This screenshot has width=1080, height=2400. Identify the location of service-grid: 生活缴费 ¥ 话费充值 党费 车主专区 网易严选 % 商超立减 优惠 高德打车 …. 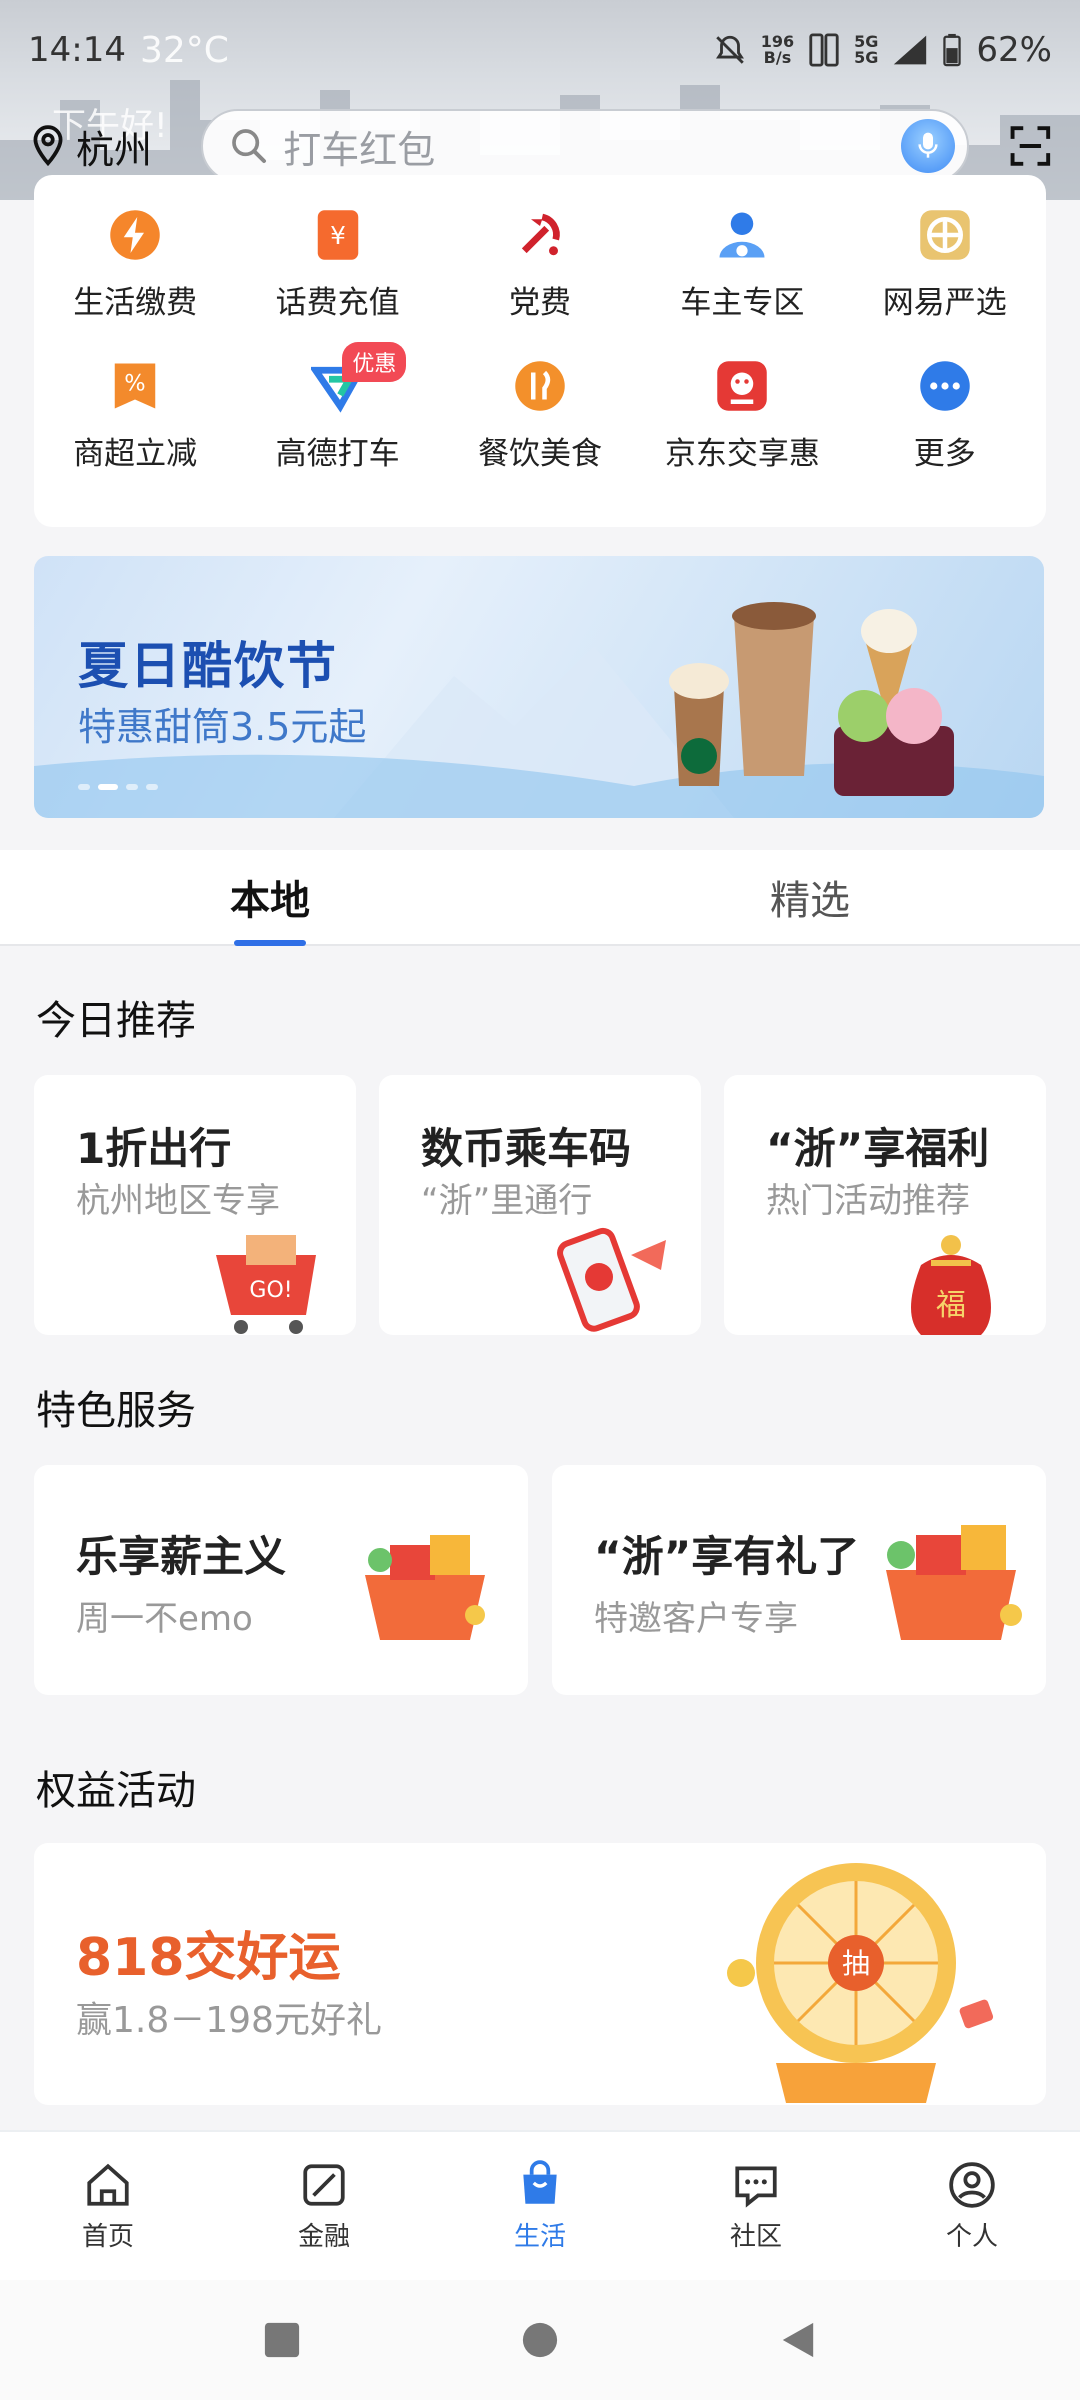
(540, 351).